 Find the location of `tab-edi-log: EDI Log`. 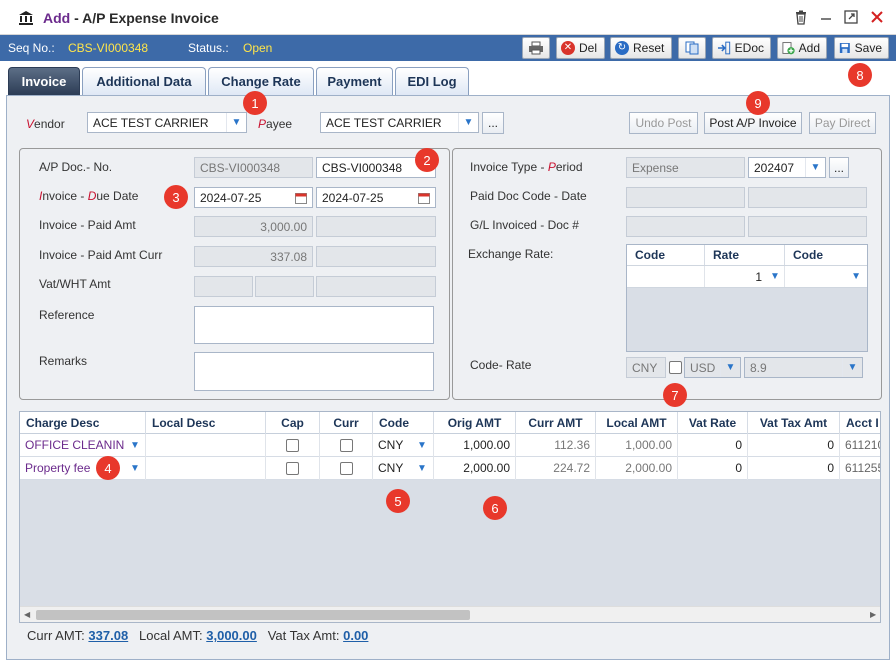

tab-edi-log: EDI Log is located at coordinates (432, 81).